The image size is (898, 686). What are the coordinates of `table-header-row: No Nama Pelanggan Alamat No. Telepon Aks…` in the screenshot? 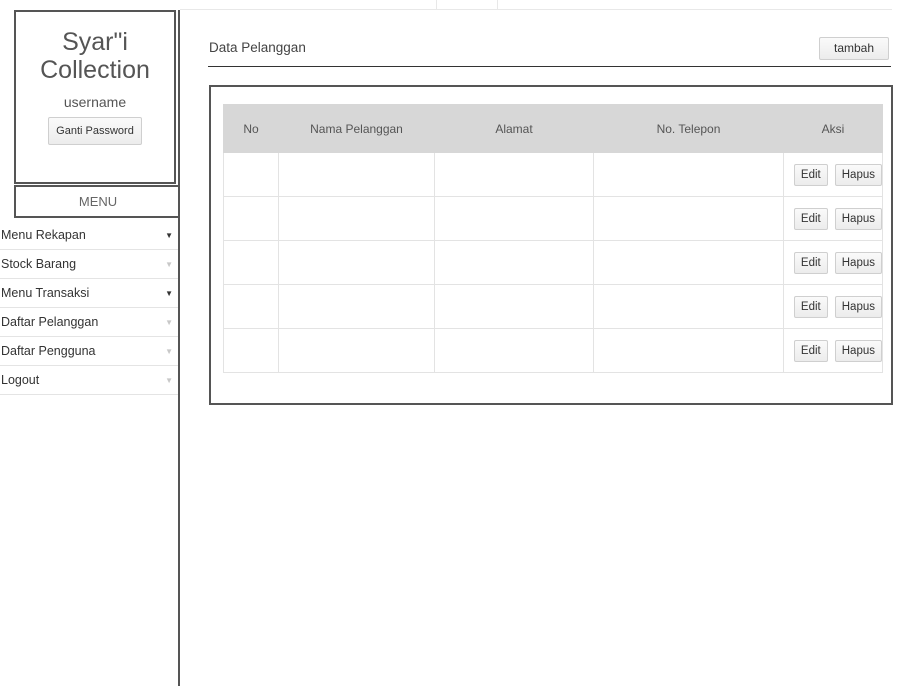 It's located at (553, 128).